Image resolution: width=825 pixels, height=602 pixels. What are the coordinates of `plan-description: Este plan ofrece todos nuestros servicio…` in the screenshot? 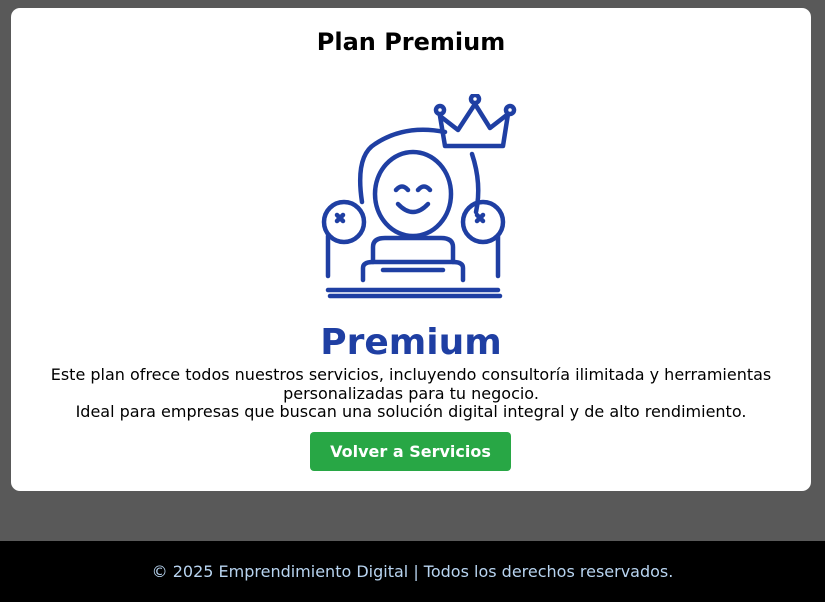 It's located at (411, 393).